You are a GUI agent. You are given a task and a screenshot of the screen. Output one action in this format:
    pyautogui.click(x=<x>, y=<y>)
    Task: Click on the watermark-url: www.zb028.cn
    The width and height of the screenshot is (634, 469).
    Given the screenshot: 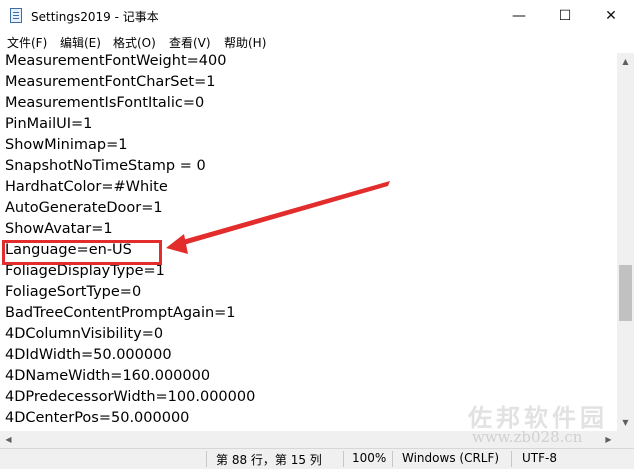 What is the action you would take?
    pyautogui.click(x=527, y=437)
    